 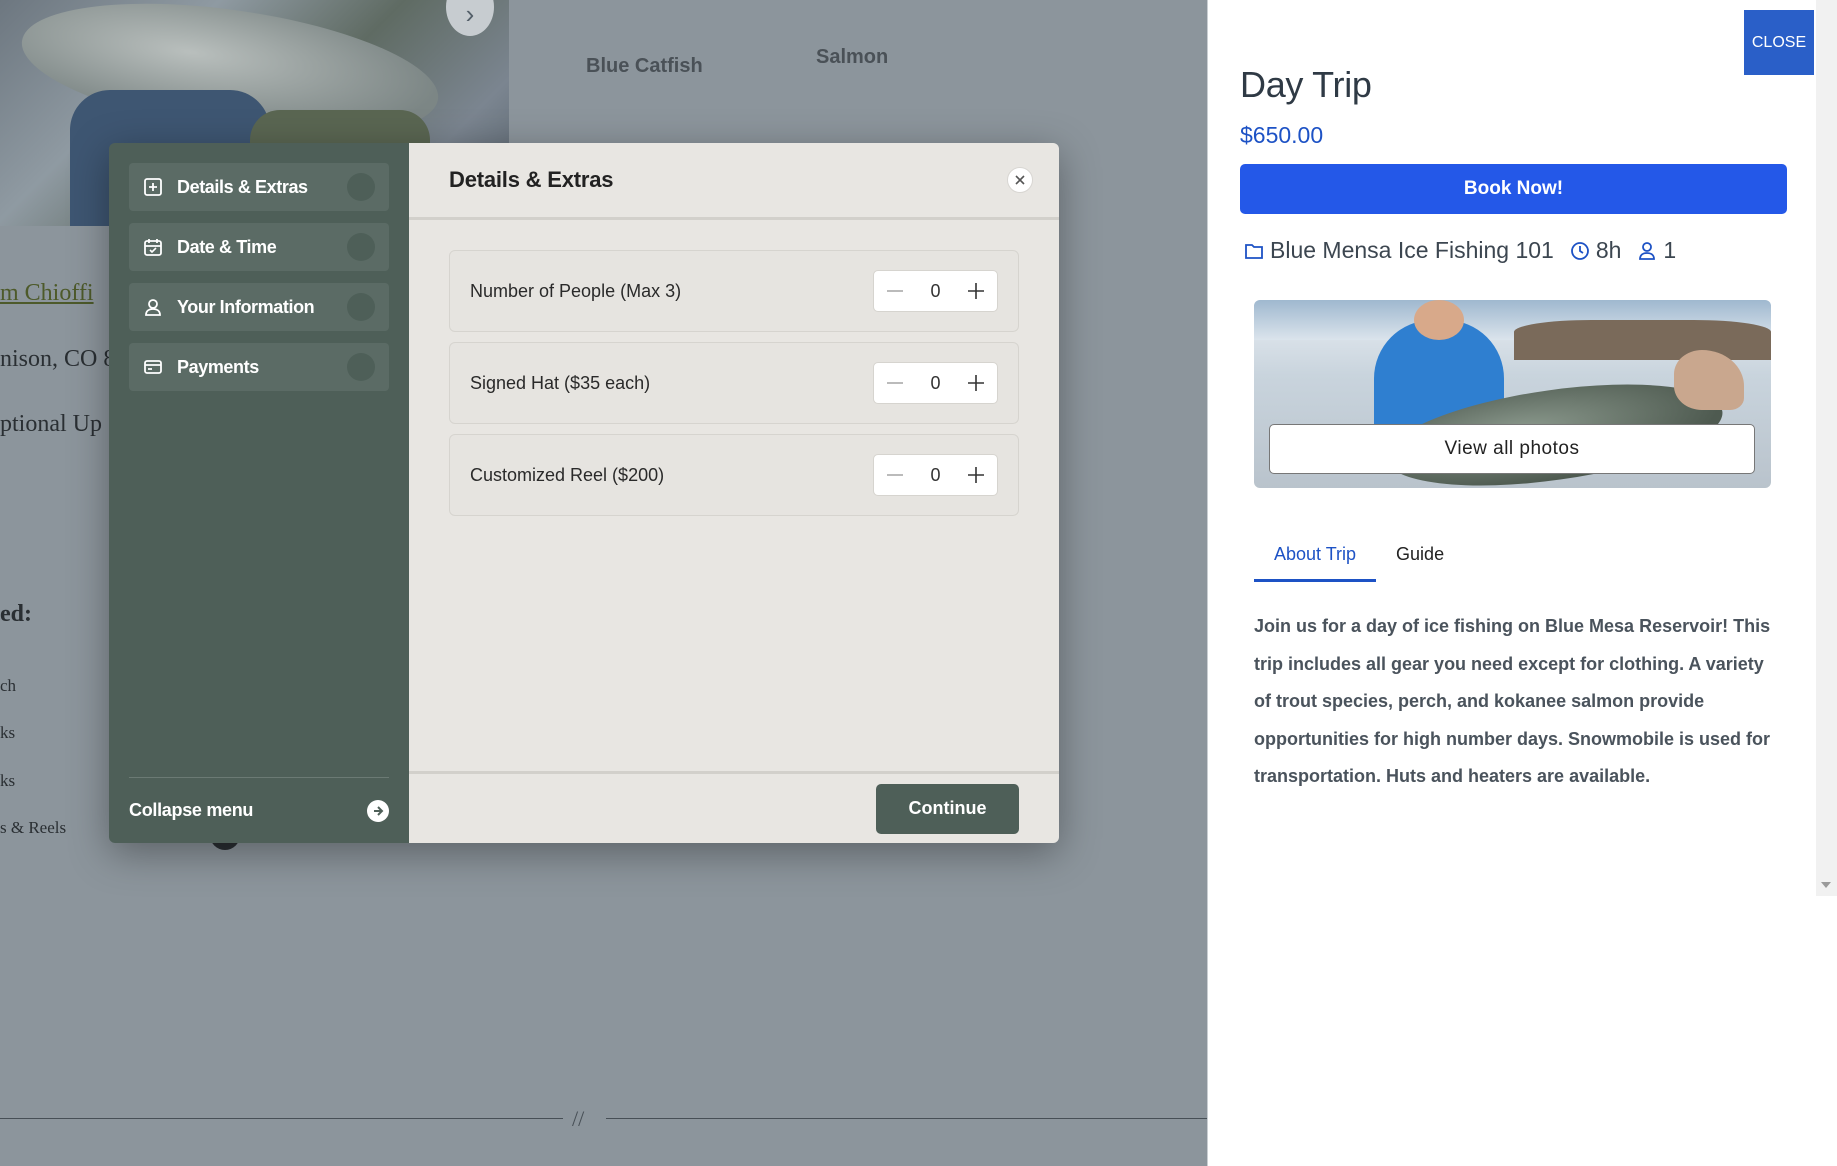 I want to click on step-label: Date & Time, so click(x=227, y=246).